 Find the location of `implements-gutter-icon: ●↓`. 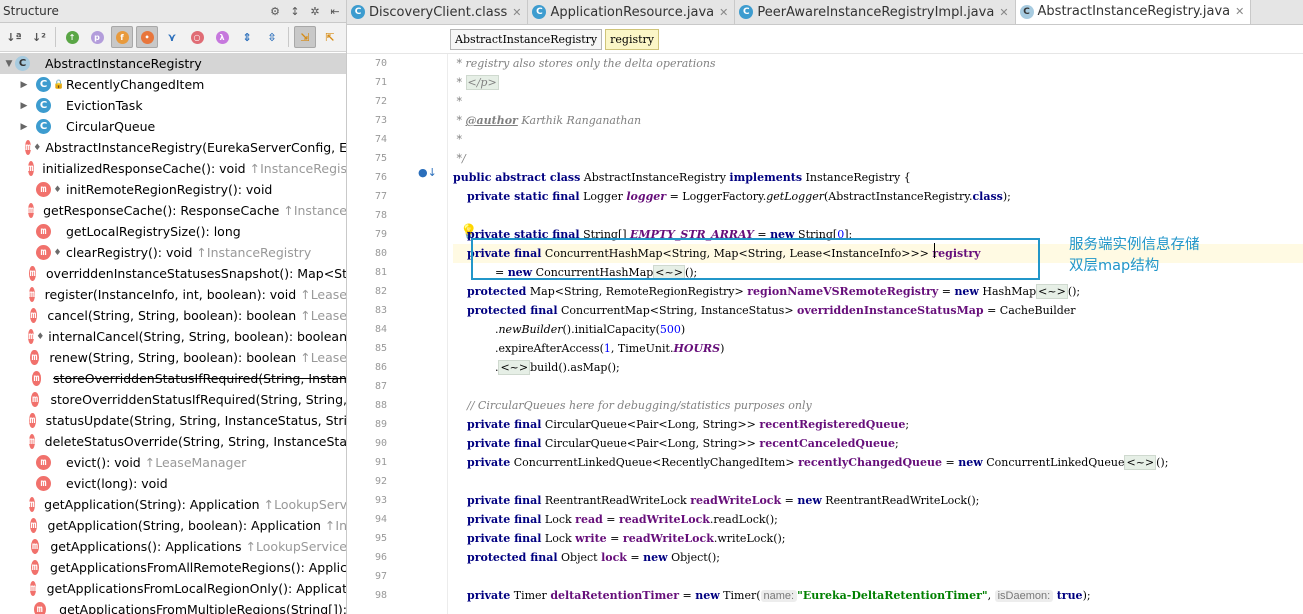

implements-gutter-icon: ●↓ is located at coordinates (427, 172).